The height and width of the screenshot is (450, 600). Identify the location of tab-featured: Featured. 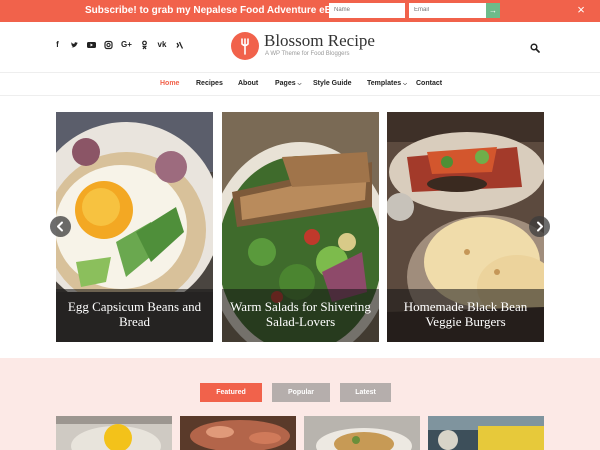
(231, 392).